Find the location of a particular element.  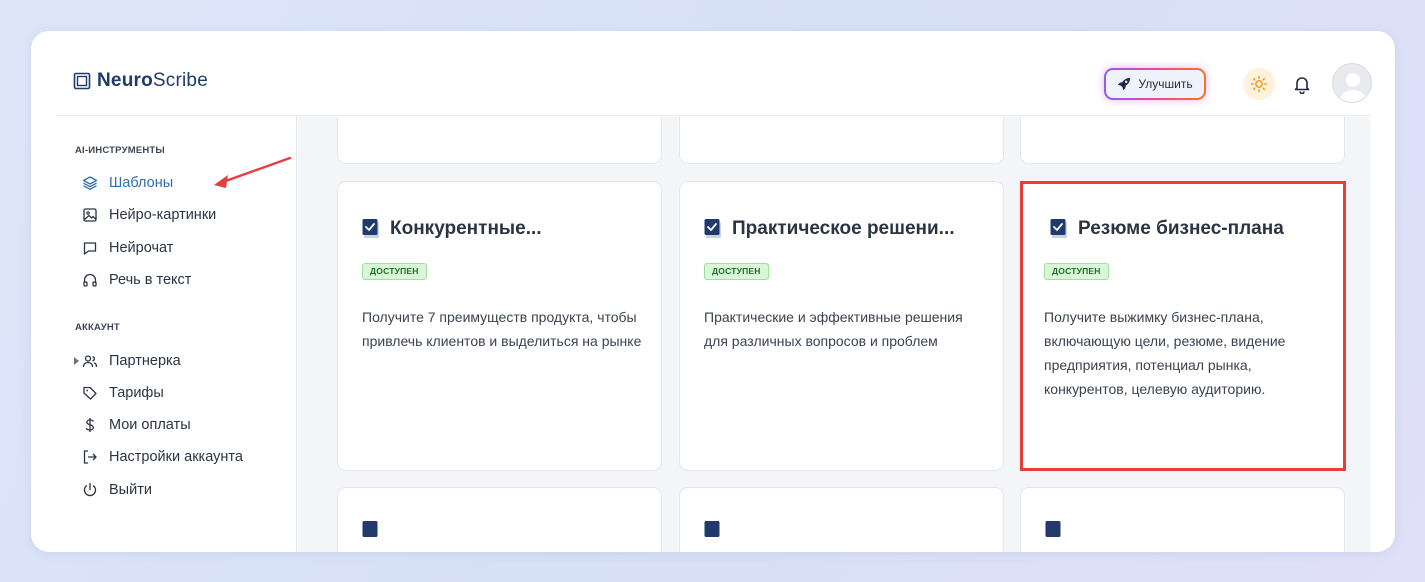

caret-right-icon is located at coordinates (76, 361).